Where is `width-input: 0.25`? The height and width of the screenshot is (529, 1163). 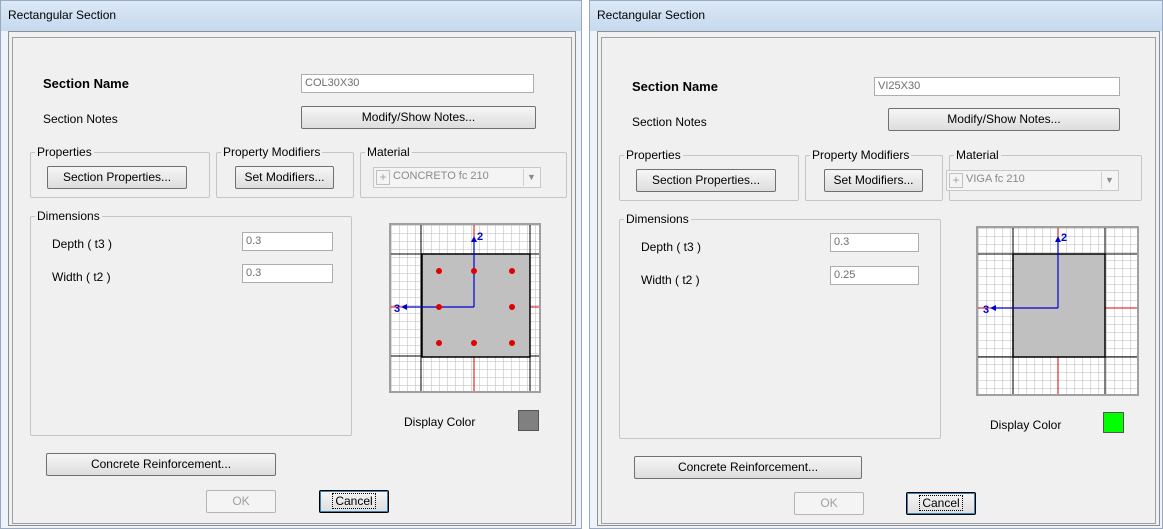 width-input: 0.25 is located at coordinates (874, 275).